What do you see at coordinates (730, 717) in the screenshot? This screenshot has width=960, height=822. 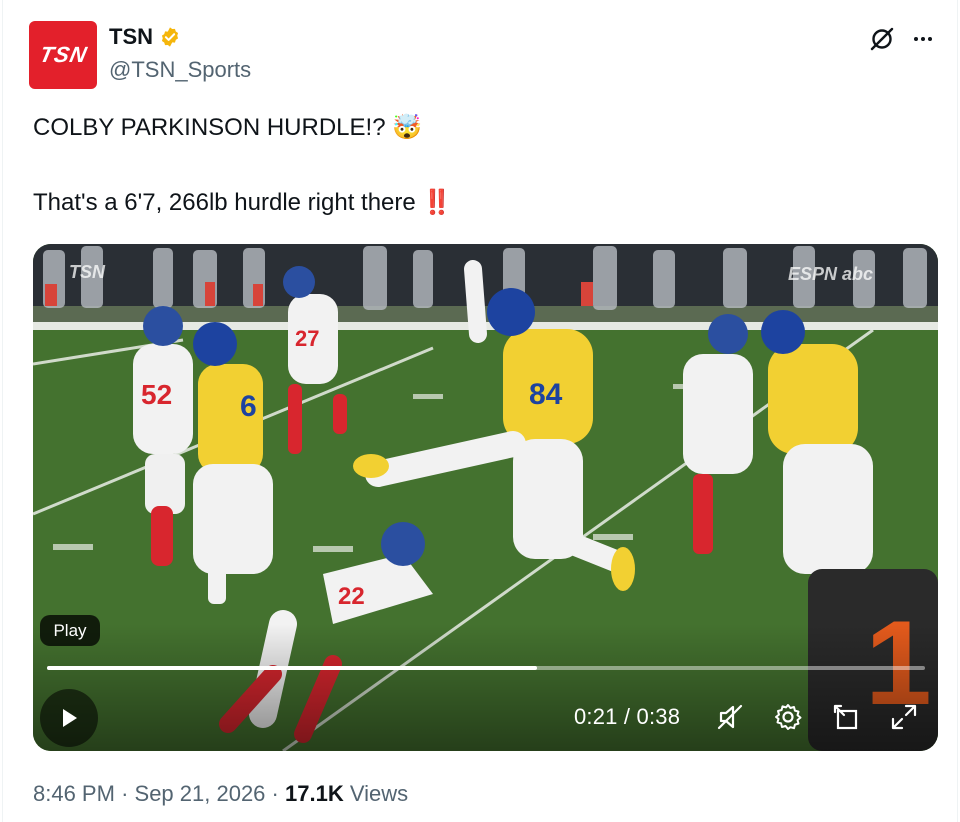 I see `mute-icon` at bounding box center [730, 717].